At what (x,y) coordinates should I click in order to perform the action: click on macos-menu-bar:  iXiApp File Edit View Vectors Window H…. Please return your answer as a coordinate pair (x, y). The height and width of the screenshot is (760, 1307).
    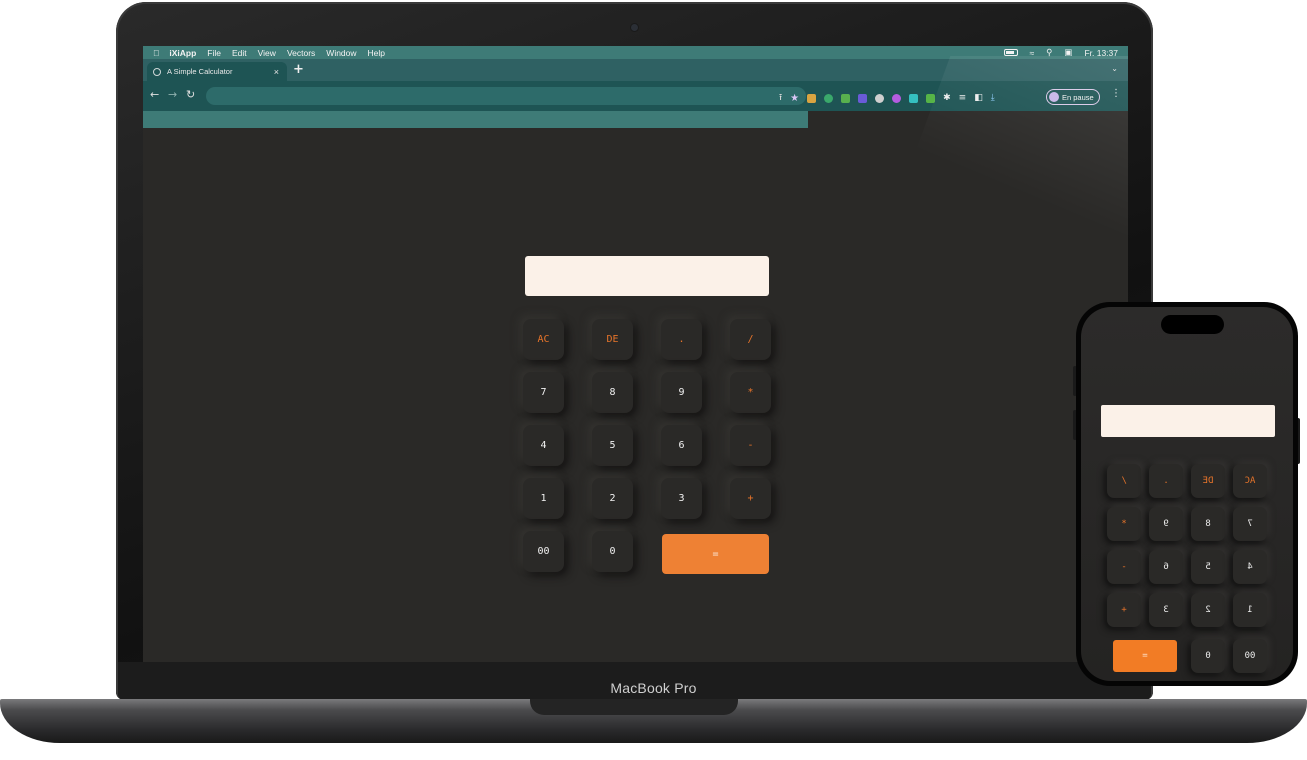
    Looking at the image, I should click on (635, 52).